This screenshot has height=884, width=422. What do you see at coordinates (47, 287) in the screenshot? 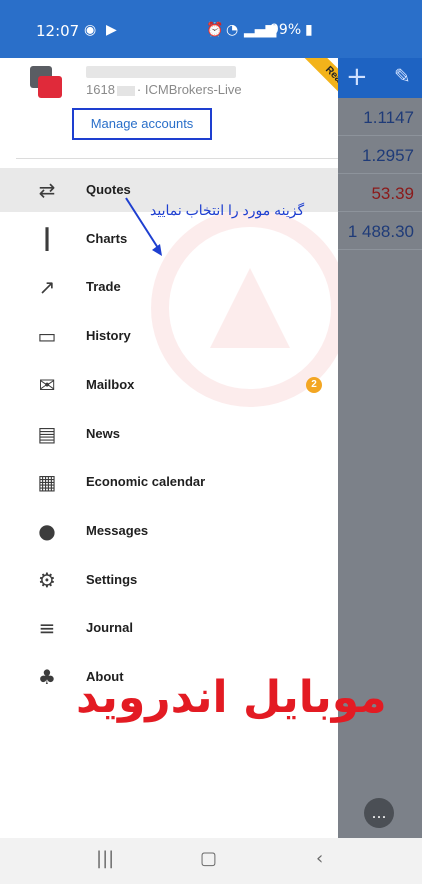
I see `trade-icon: ↗` at bounding box center [47, 287].